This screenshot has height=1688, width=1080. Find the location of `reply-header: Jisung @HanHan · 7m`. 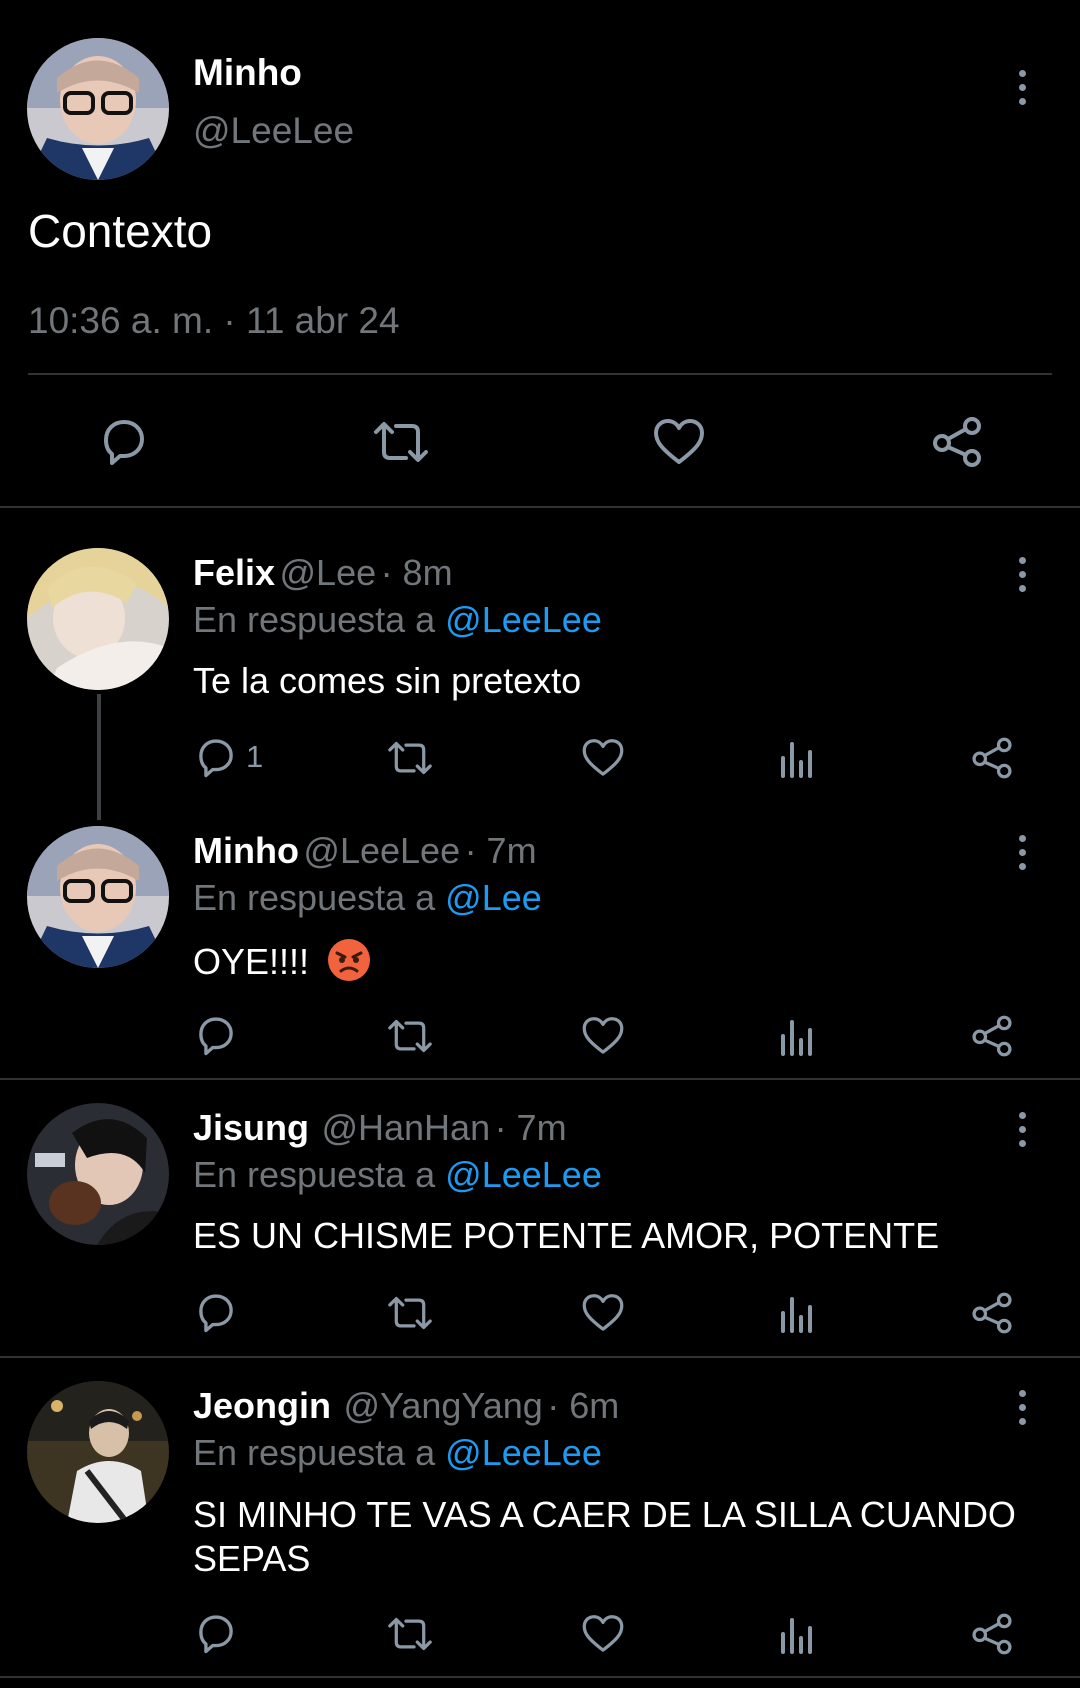

reply-header: Jisung @HanHan · 7m is located at coordinates (380, 1128).